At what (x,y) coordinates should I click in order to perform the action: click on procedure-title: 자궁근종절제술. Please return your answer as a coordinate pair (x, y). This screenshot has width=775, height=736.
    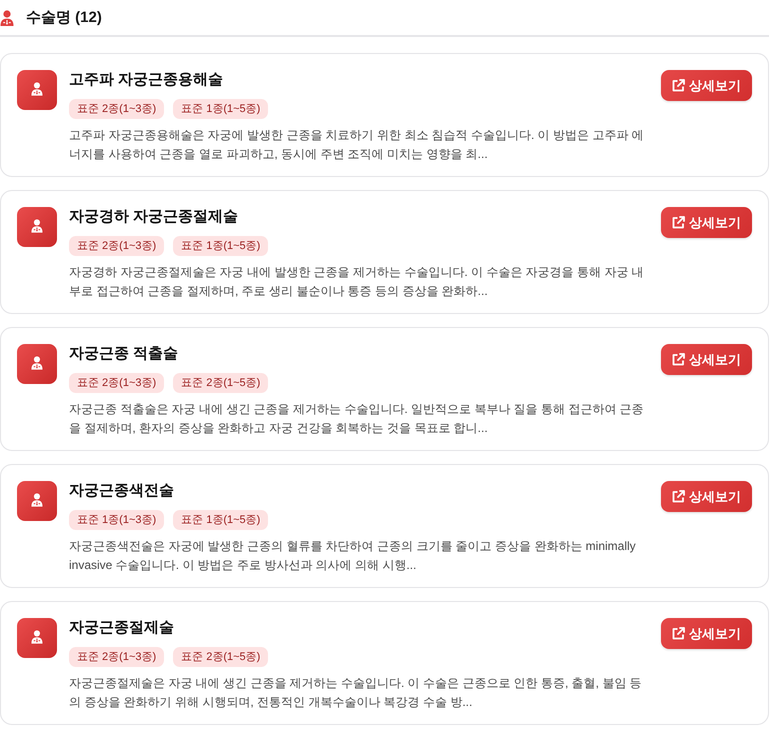
    Looking at the image, I should click on (122, 628).